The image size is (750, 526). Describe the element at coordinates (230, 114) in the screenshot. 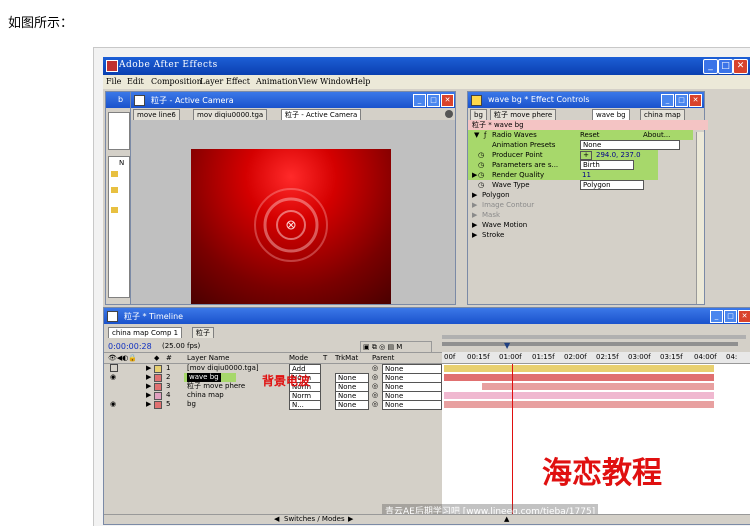

I see `tab-mov-diqiu: mov diqiu0000.tga` at that location.